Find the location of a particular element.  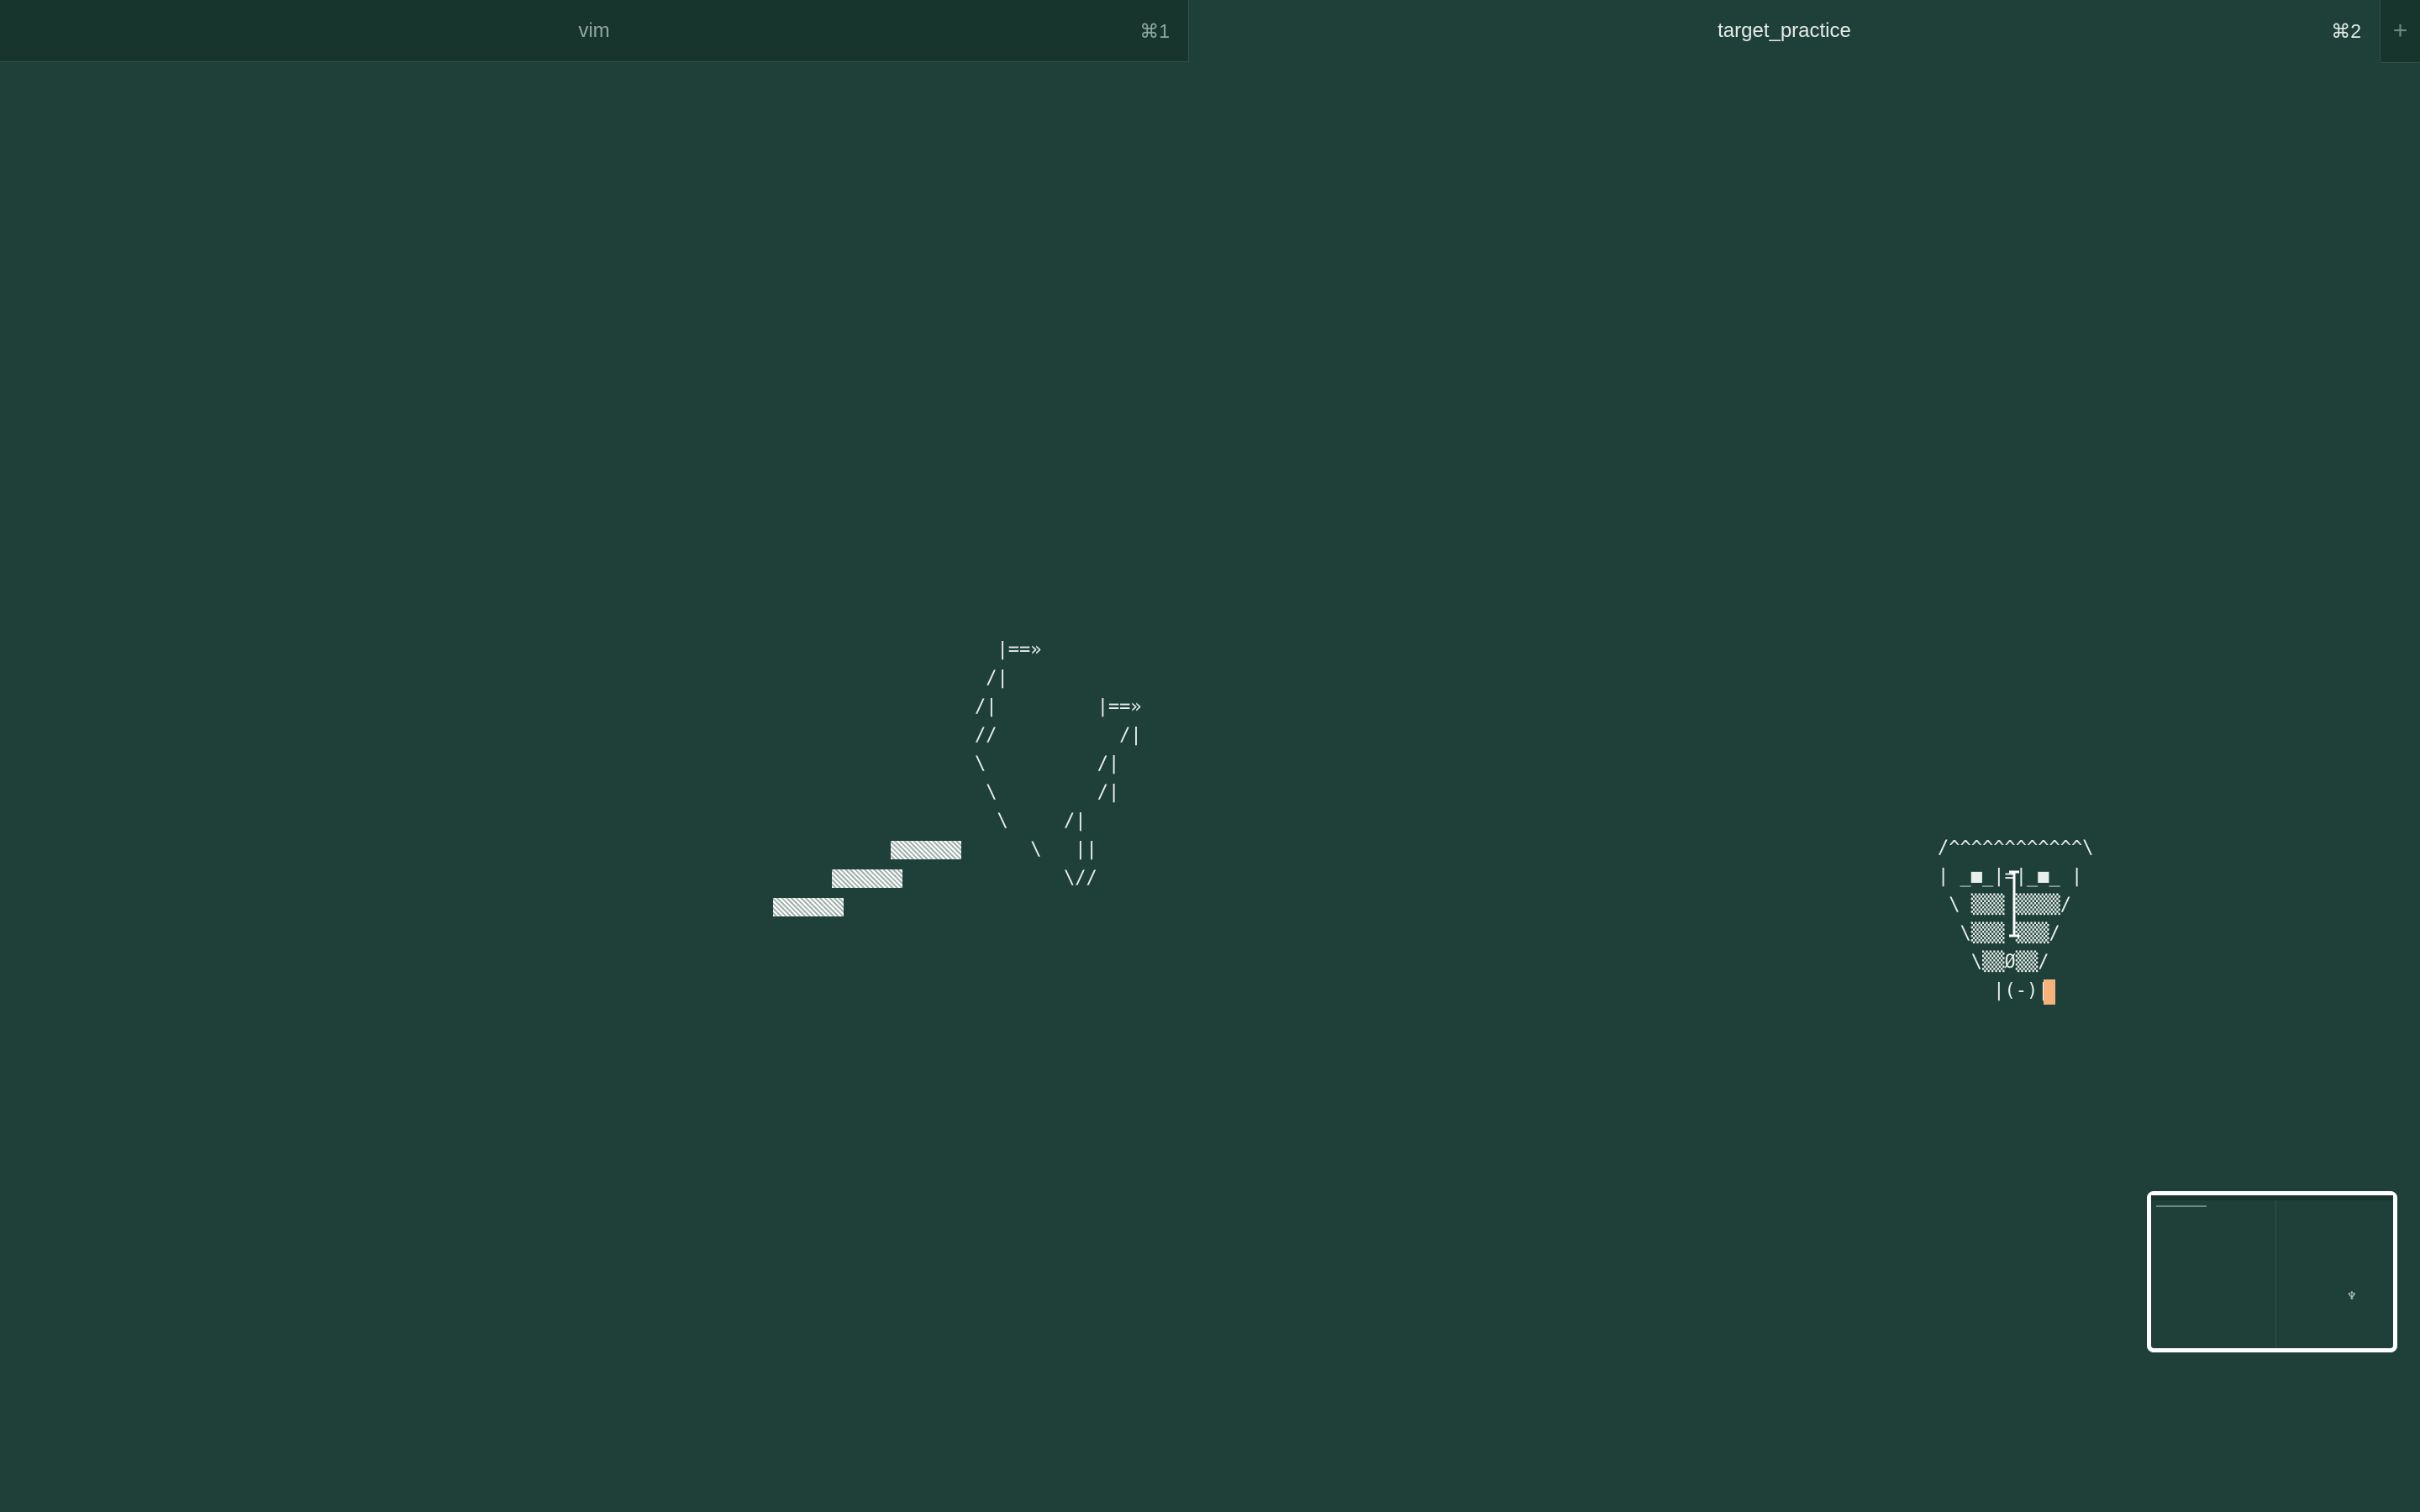

tab-vim: vim ⌘1 is located at coordinates (594, 31).